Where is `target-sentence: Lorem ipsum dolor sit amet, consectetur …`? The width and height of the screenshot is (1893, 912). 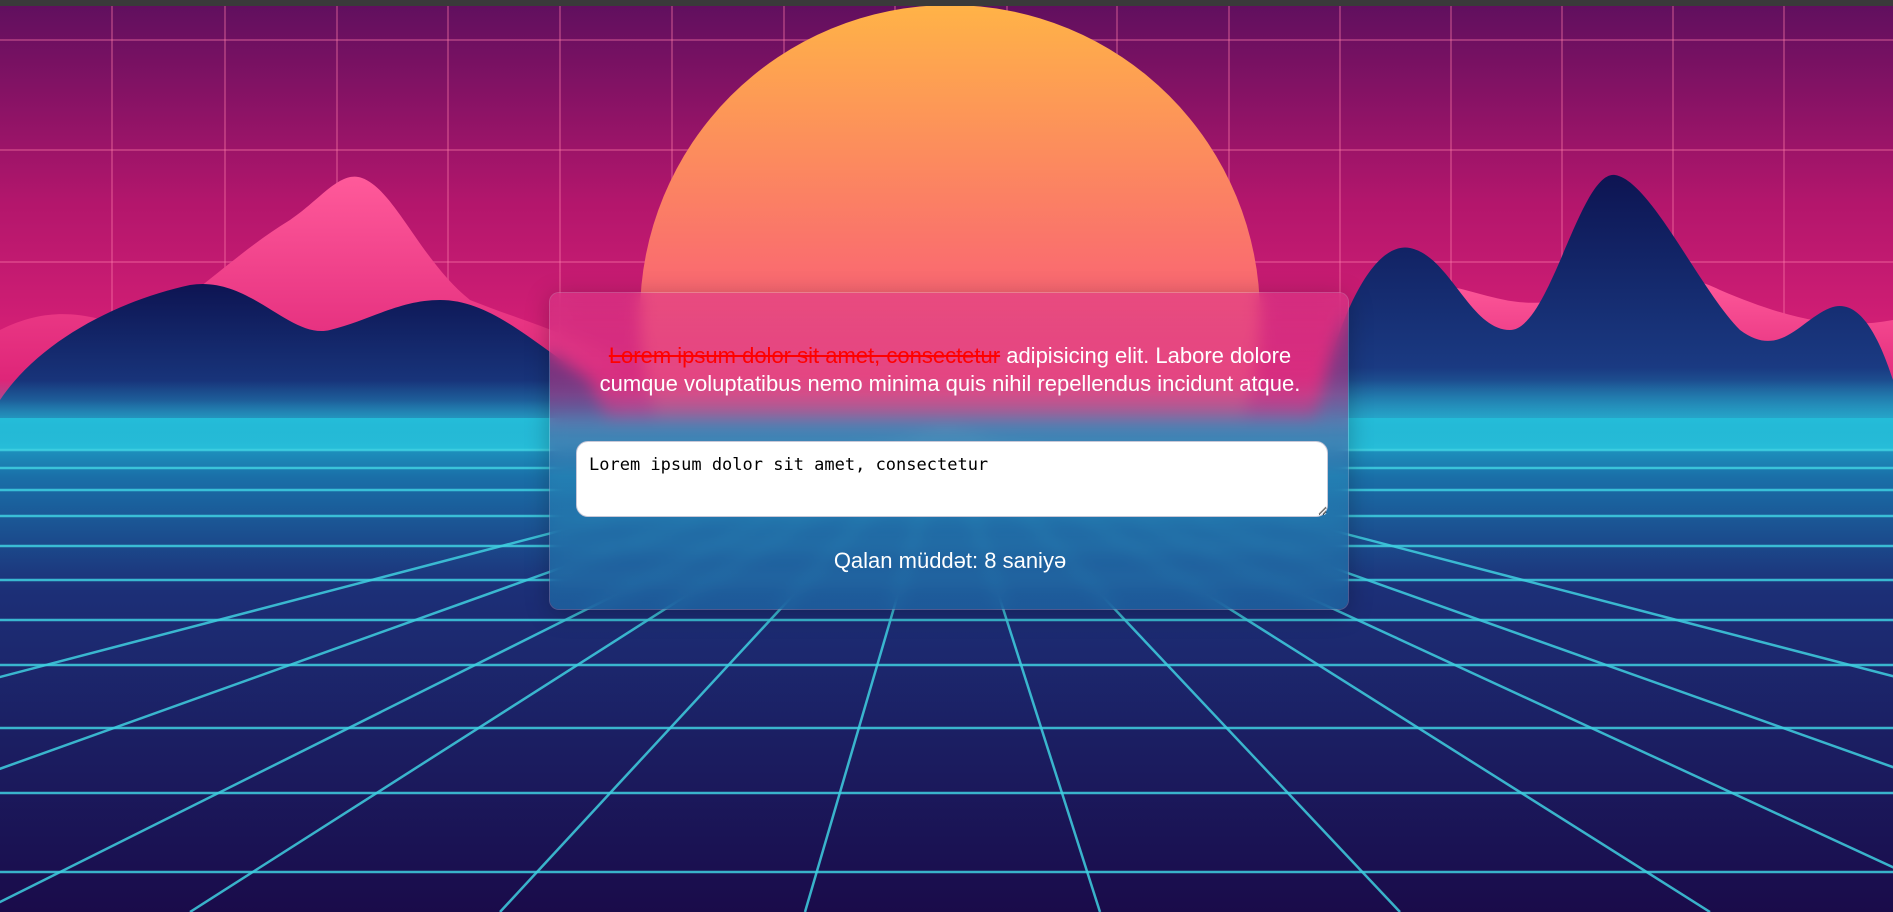
target-sentence: Lorem ipsum dolor sit amet, consectetur … is located at coordinates (950, 370).